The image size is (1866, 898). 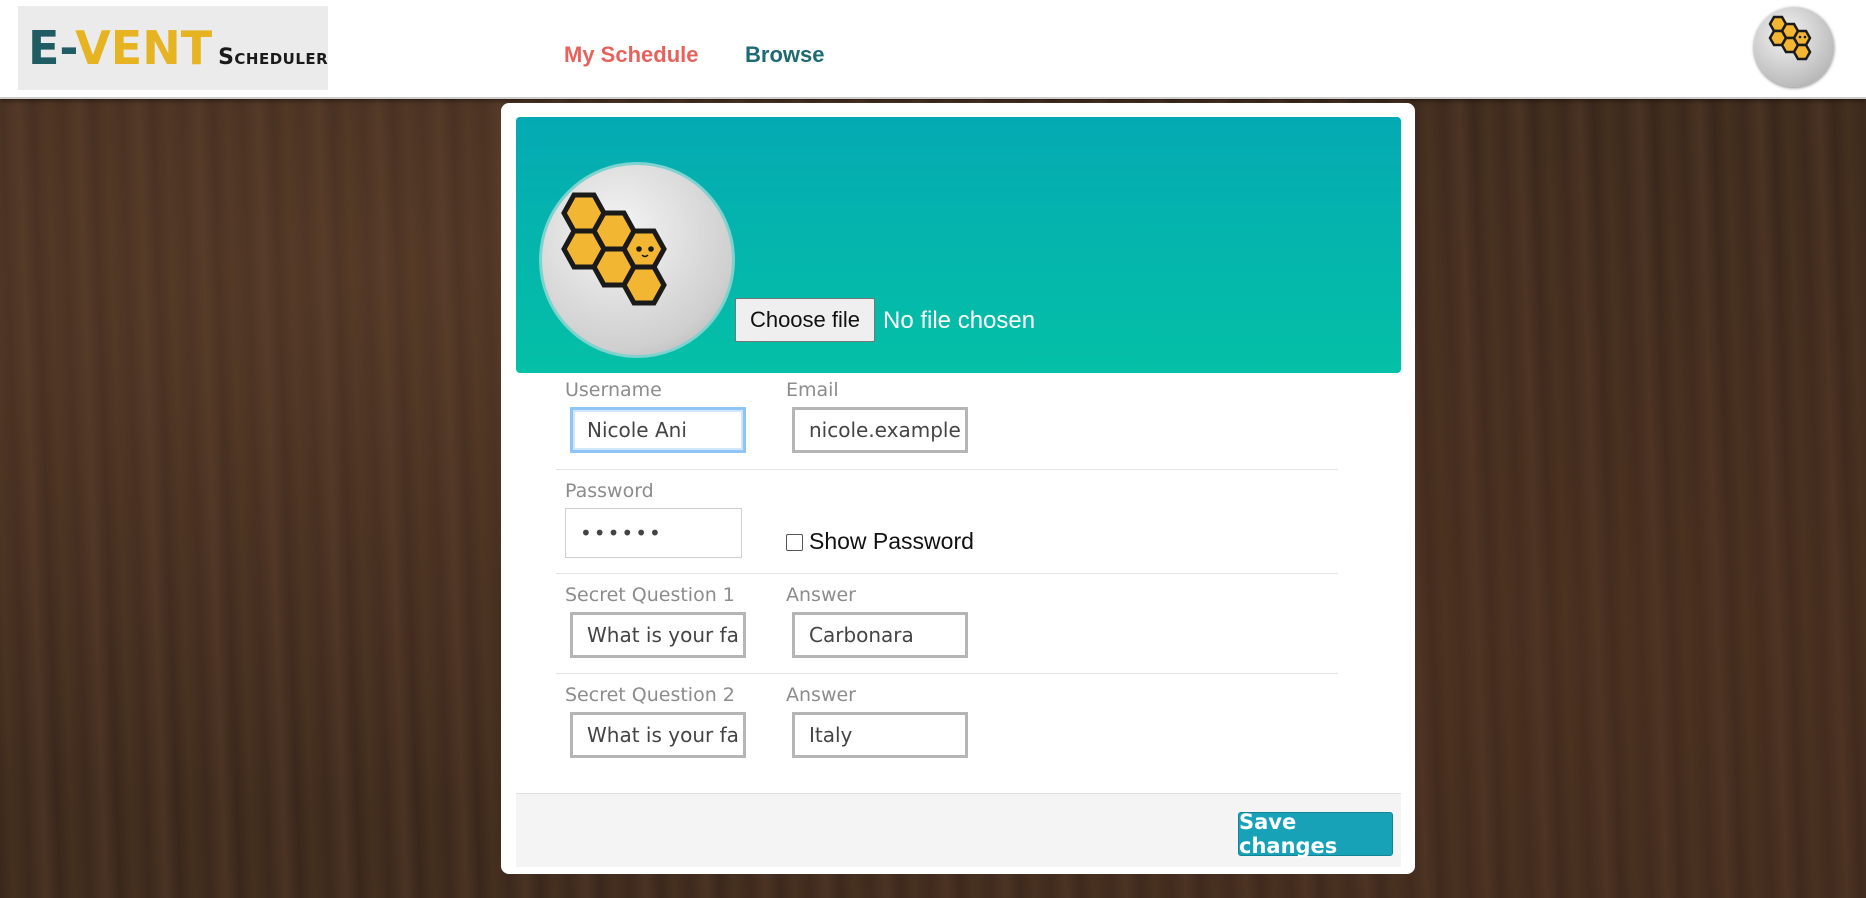 I want to click on show-password-label: Show Password, so click(x=891, y=541).